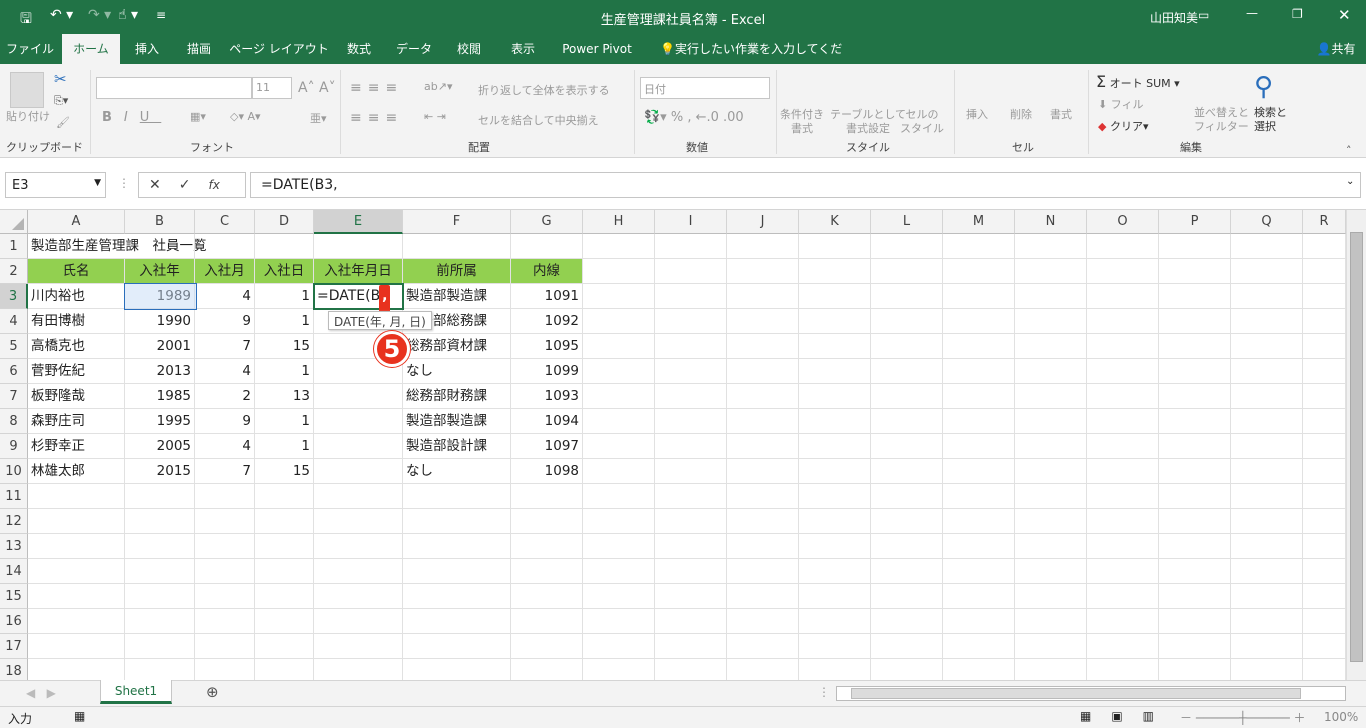 The height and width of the screenshot is (728, 1366). I want to click on cell-I5, so click(691, 346).